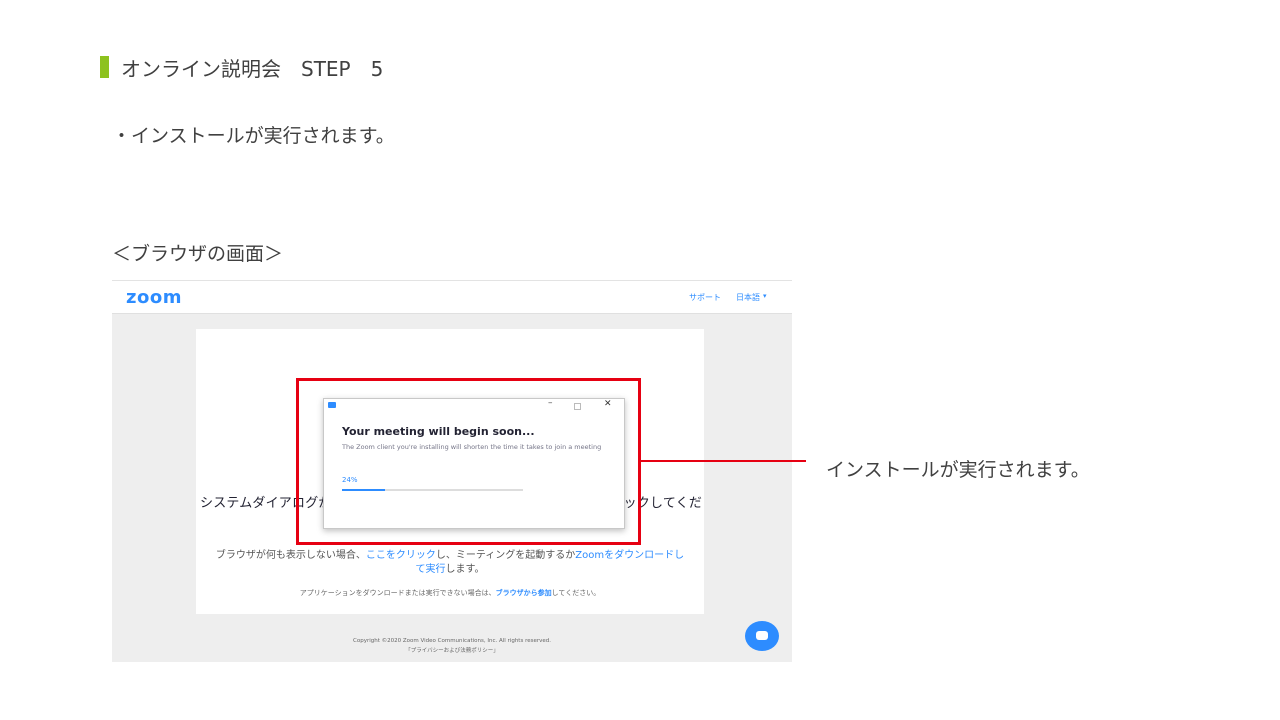 This screenshot has width=1280, height=720. I want to click on help-text-line2: て実行します。, so click(450, 567).